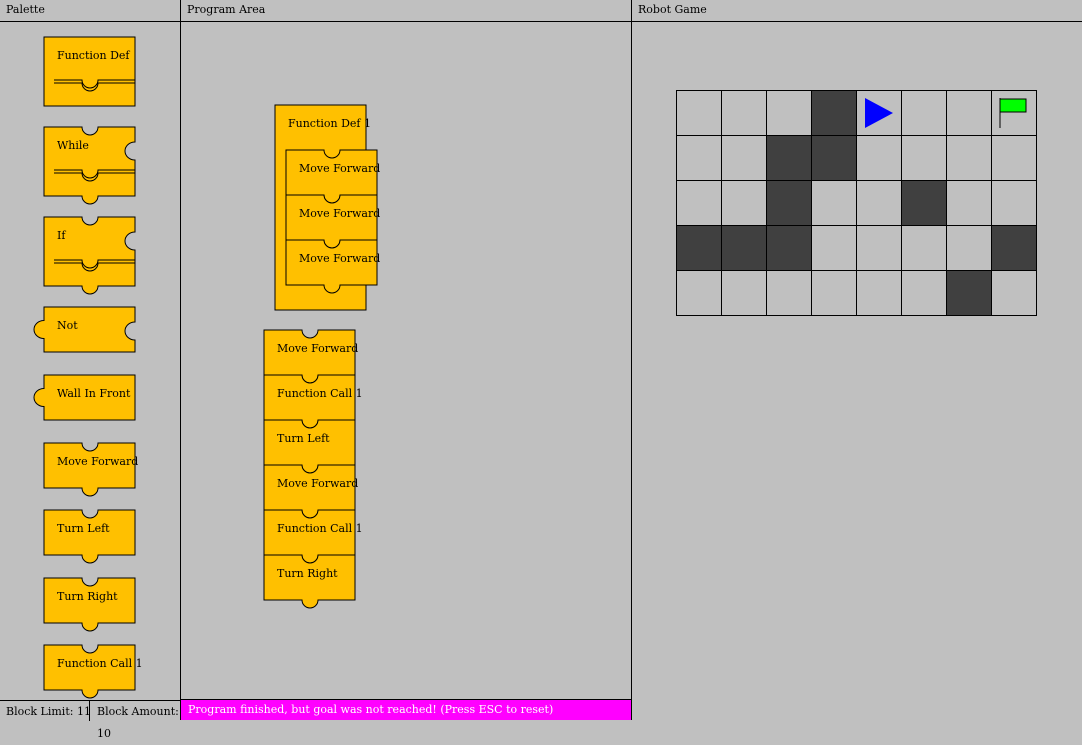 The width and height of the screenshot is (1082, 745). Describe the element at coordinates (857, 11) in the screenshot. I see `robot-game-header: Robot Game` at that location.